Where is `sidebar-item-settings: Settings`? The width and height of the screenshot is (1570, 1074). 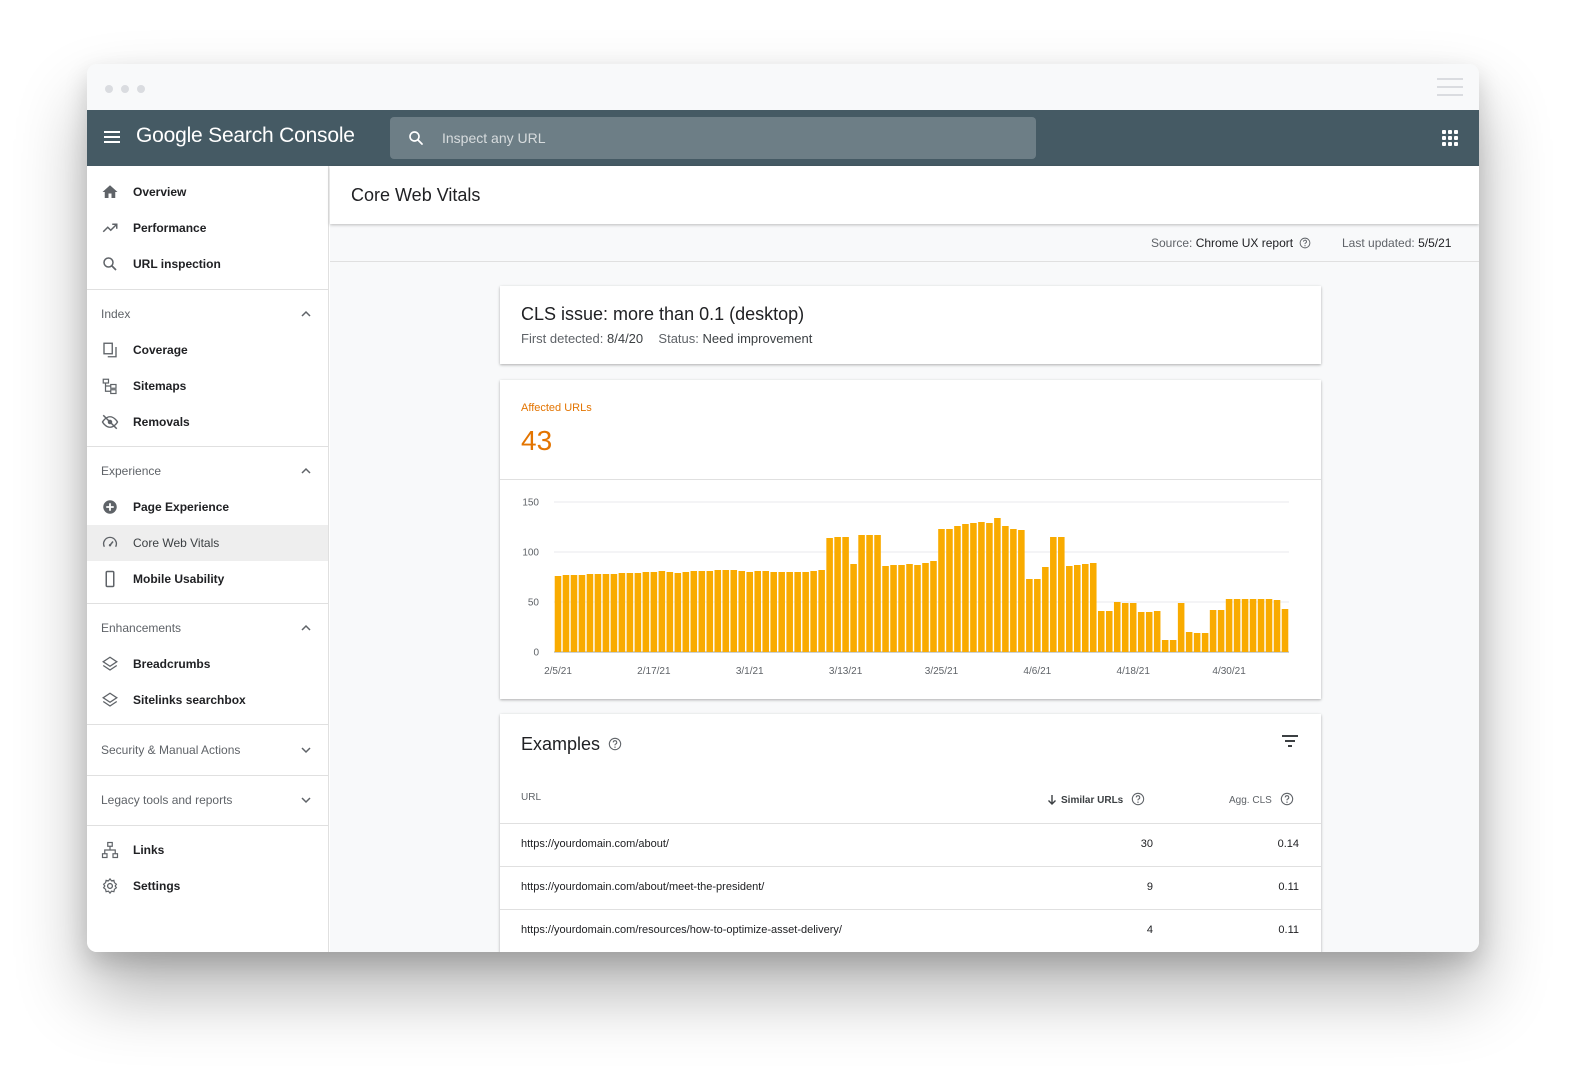 sidebar-item-settings: Settings is located at coordinates (207, 886).